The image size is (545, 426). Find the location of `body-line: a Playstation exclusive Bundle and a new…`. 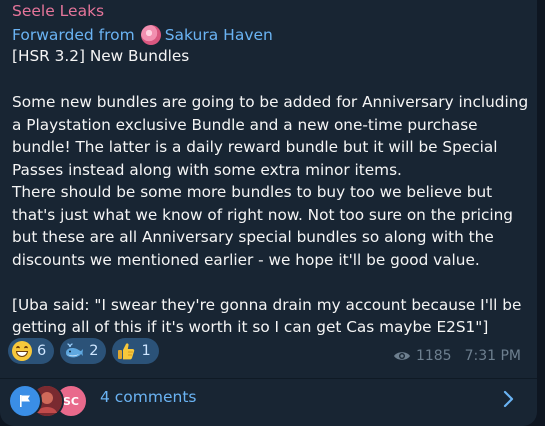

body-line: a Playstation exclusive Bundle and a new… is located at coordinates (245, 124).